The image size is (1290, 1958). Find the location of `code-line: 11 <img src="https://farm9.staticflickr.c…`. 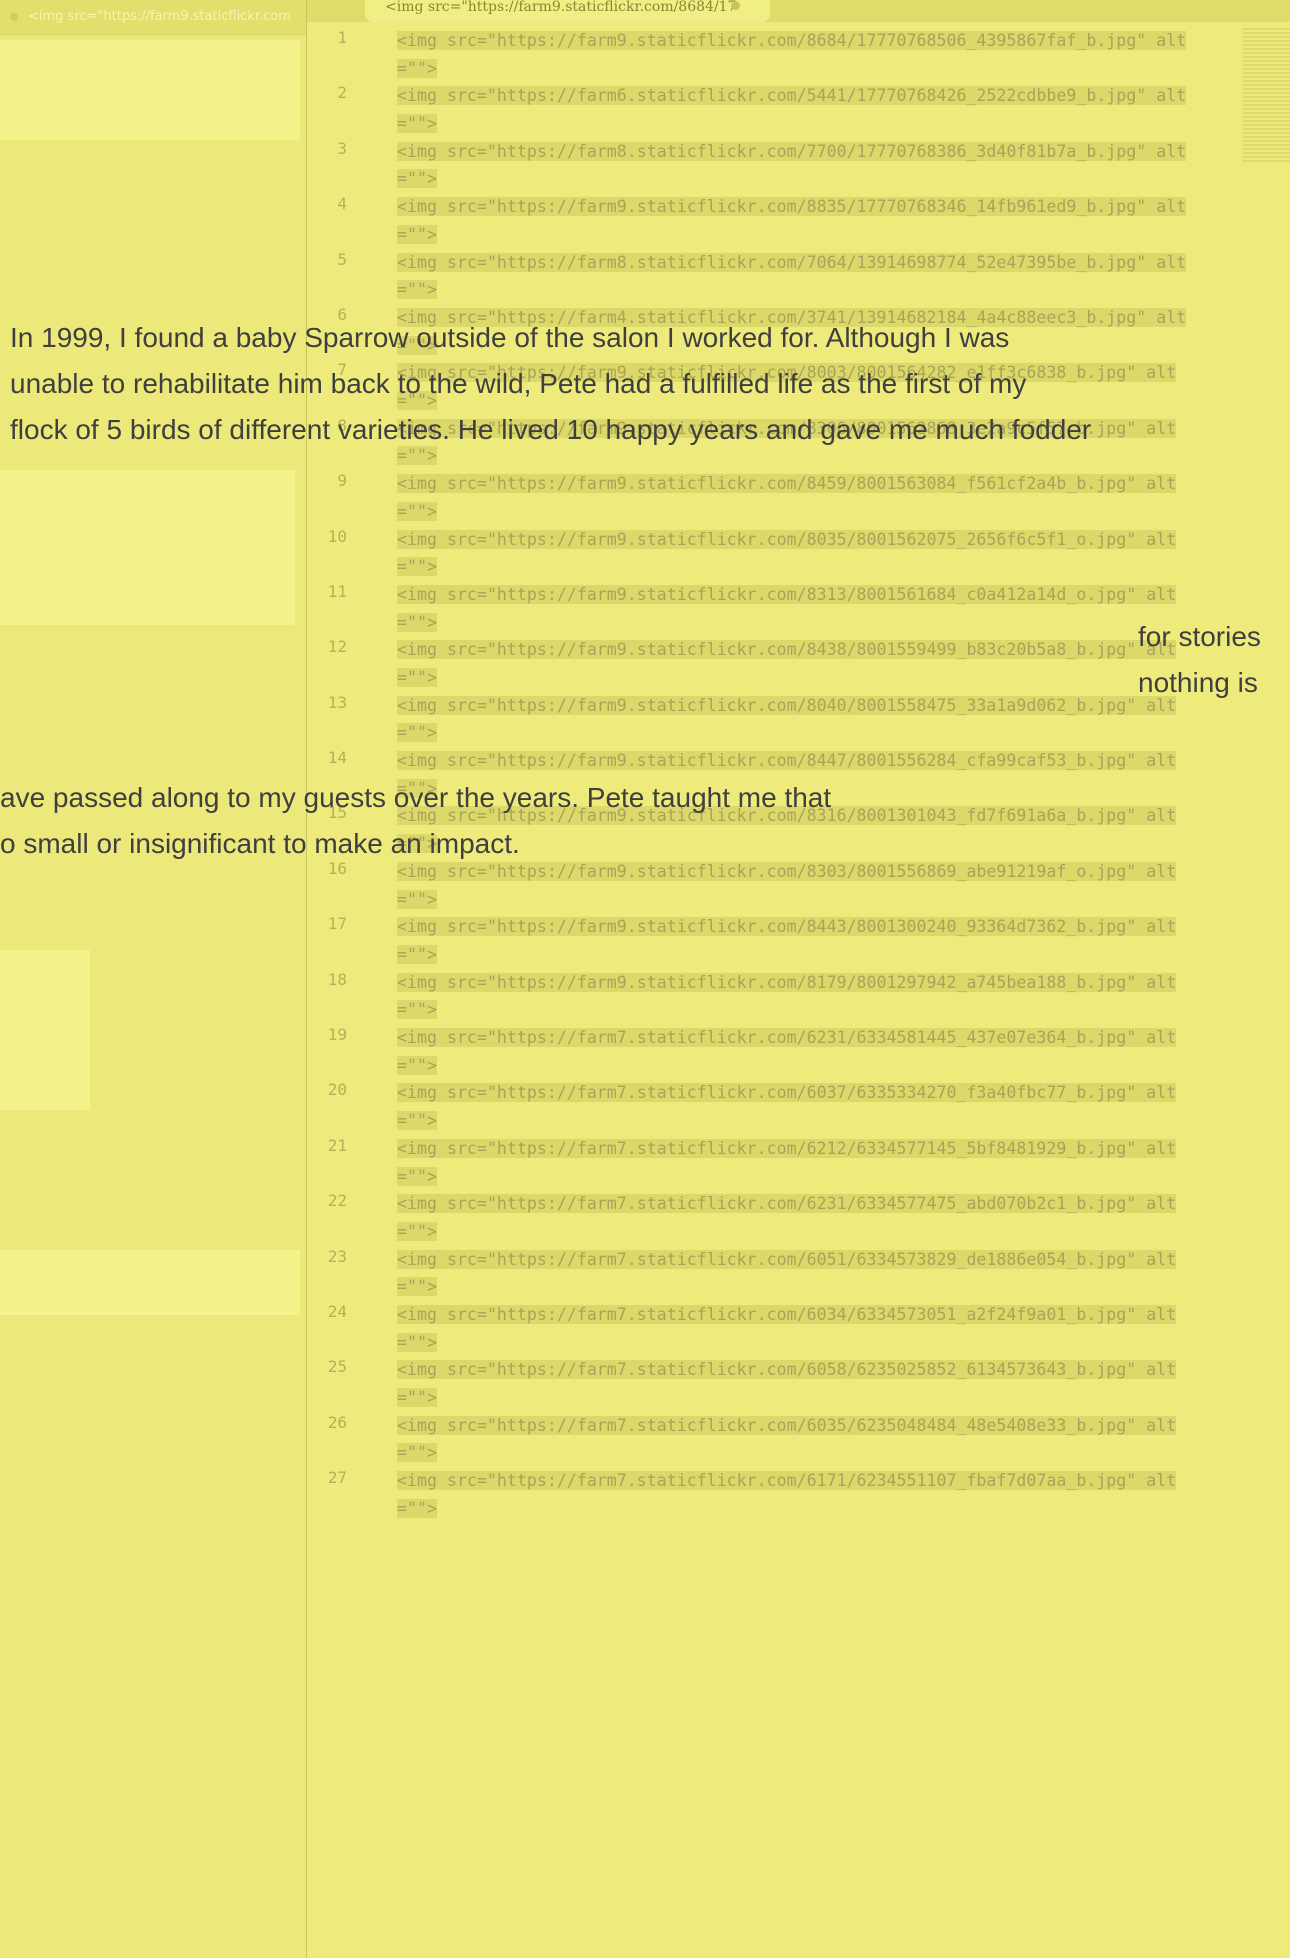

code-line: 11 <img src="https://farm9.staticflickr.c… is located at coordinates (774, 608).